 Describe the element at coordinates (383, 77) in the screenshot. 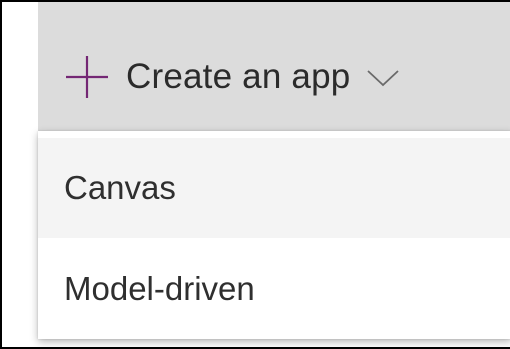

I see `chevron-down-icon` at that location.